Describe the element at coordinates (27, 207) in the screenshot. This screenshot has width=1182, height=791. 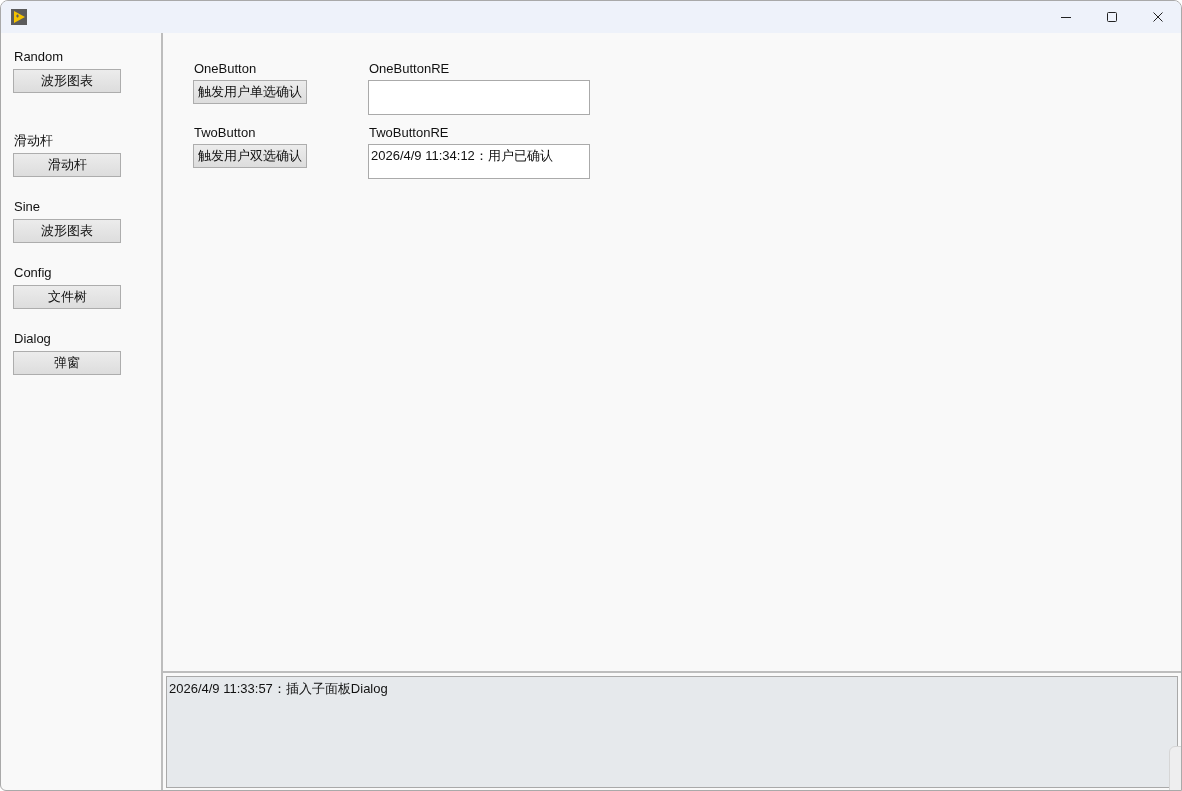
I see `group-label: Sine` at that location.